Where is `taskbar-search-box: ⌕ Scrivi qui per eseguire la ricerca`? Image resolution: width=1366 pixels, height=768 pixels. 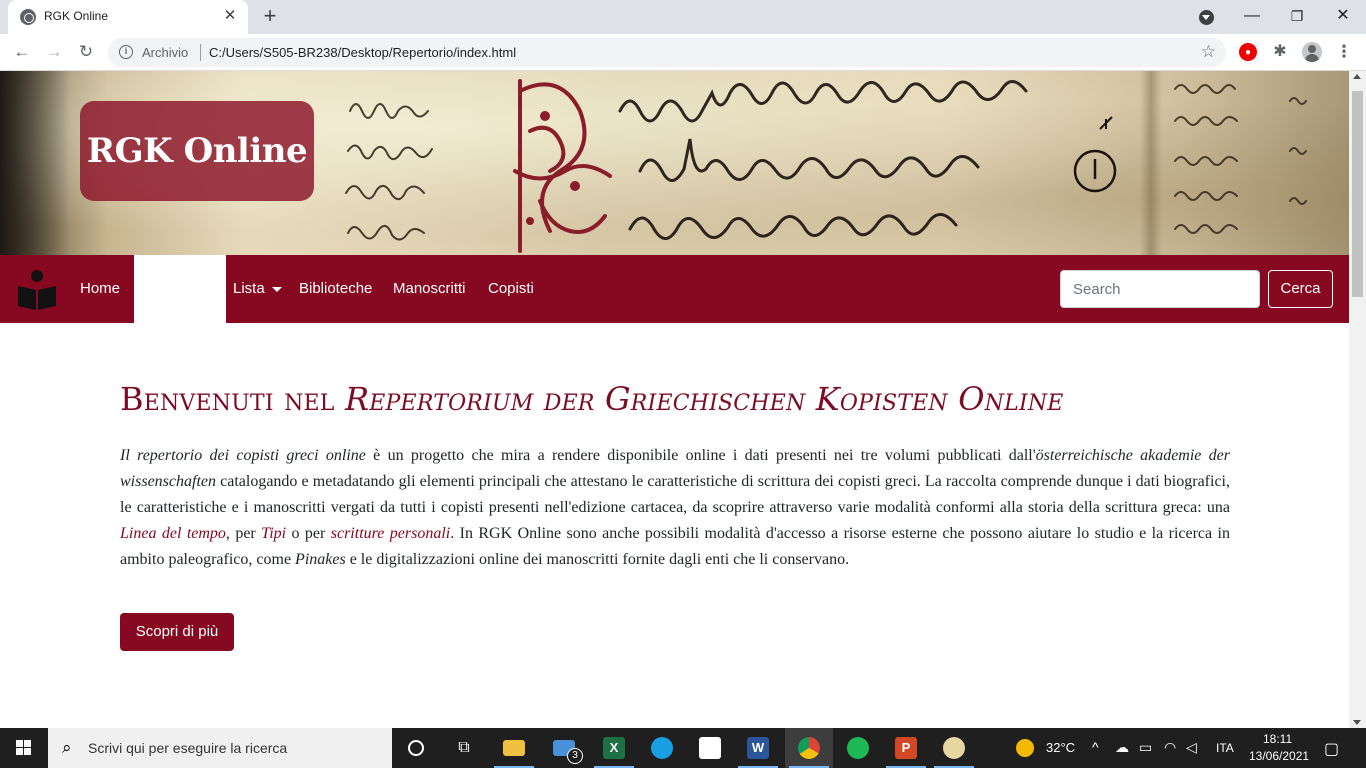 taskbar-search-box: ⌕ Scrivi qui per eseguire la ricerca is located at coordinates (220, 748).